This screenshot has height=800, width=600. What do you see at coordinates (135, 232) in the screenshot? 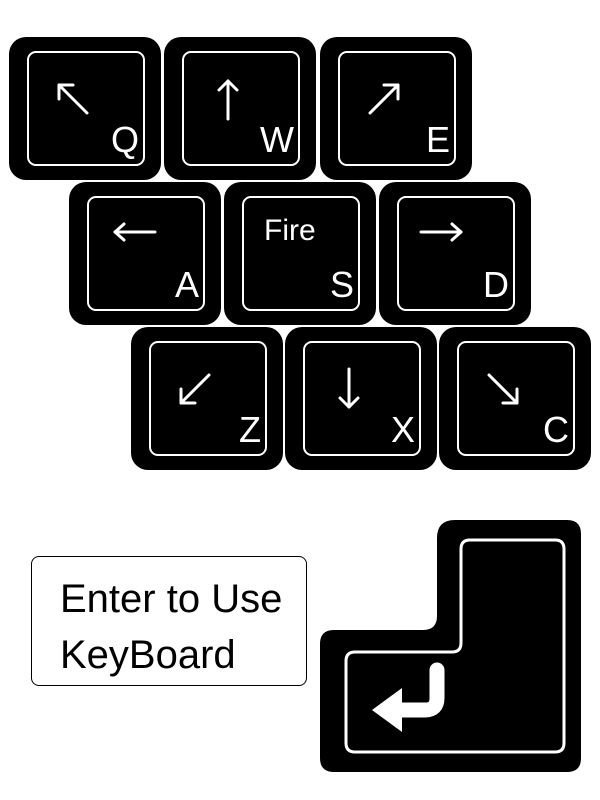
I see `arrow-left-icon` at bounding box center [135, 232].